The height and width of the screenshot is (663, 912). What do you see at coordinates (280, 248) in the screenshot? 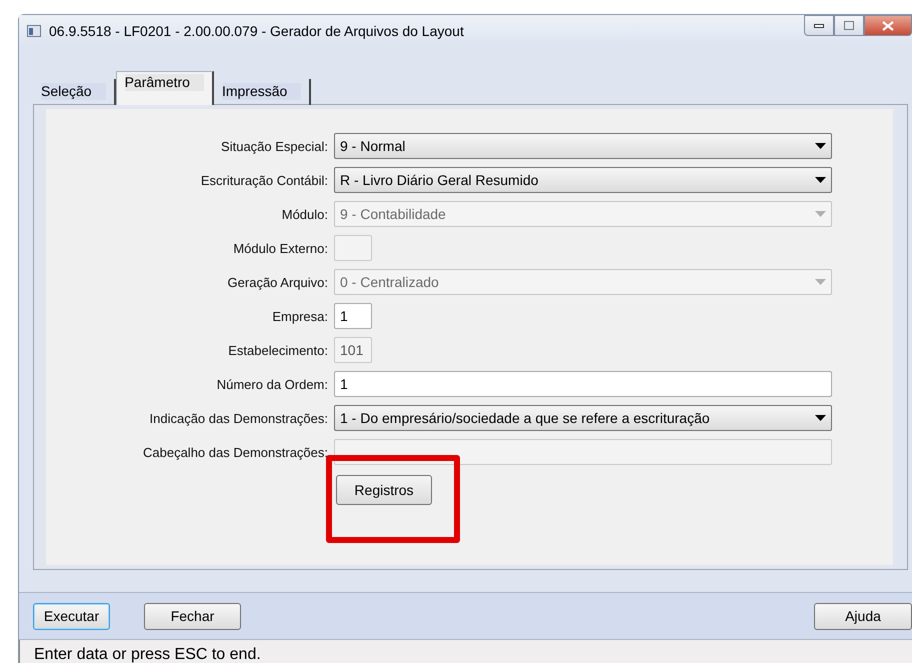
I see `field-label: Módulo Externo:` at bounding box center [280, 248].